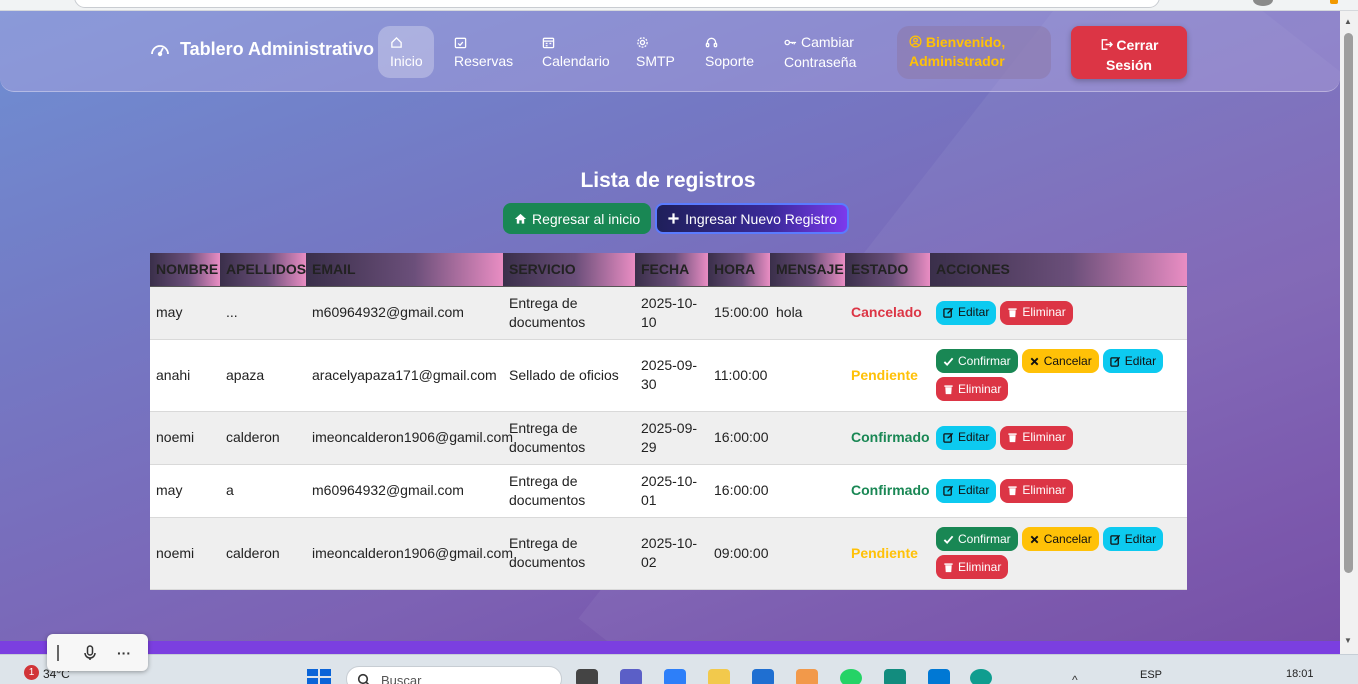  Describe the element at coordinates (974, 52) in the screenshot. I see `welcome-badge: Bienvenido, Administrador` at that location.